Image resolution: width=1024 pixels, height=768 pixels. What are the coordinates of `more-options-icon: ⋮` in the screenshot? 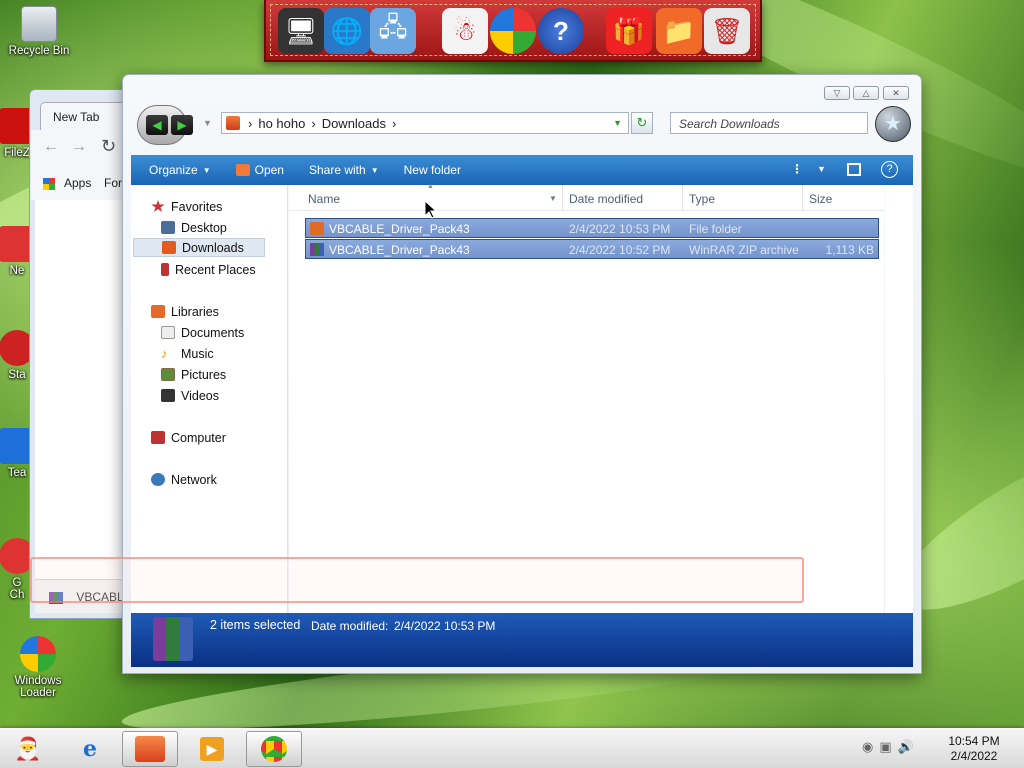 It's located at (797, 169).